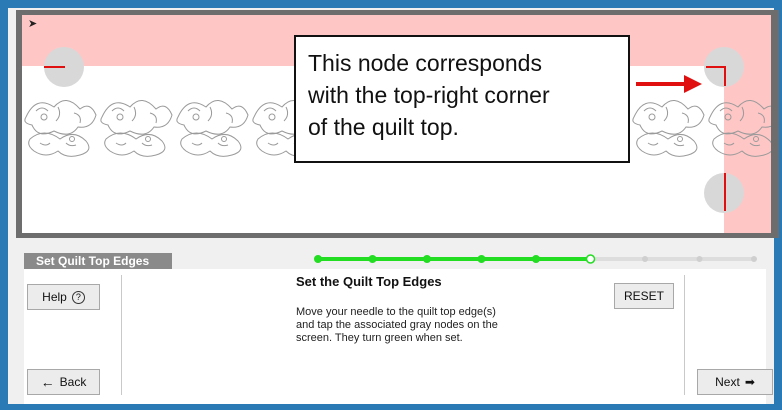  I want to click on back-button-label: Back, so click(73, 382).